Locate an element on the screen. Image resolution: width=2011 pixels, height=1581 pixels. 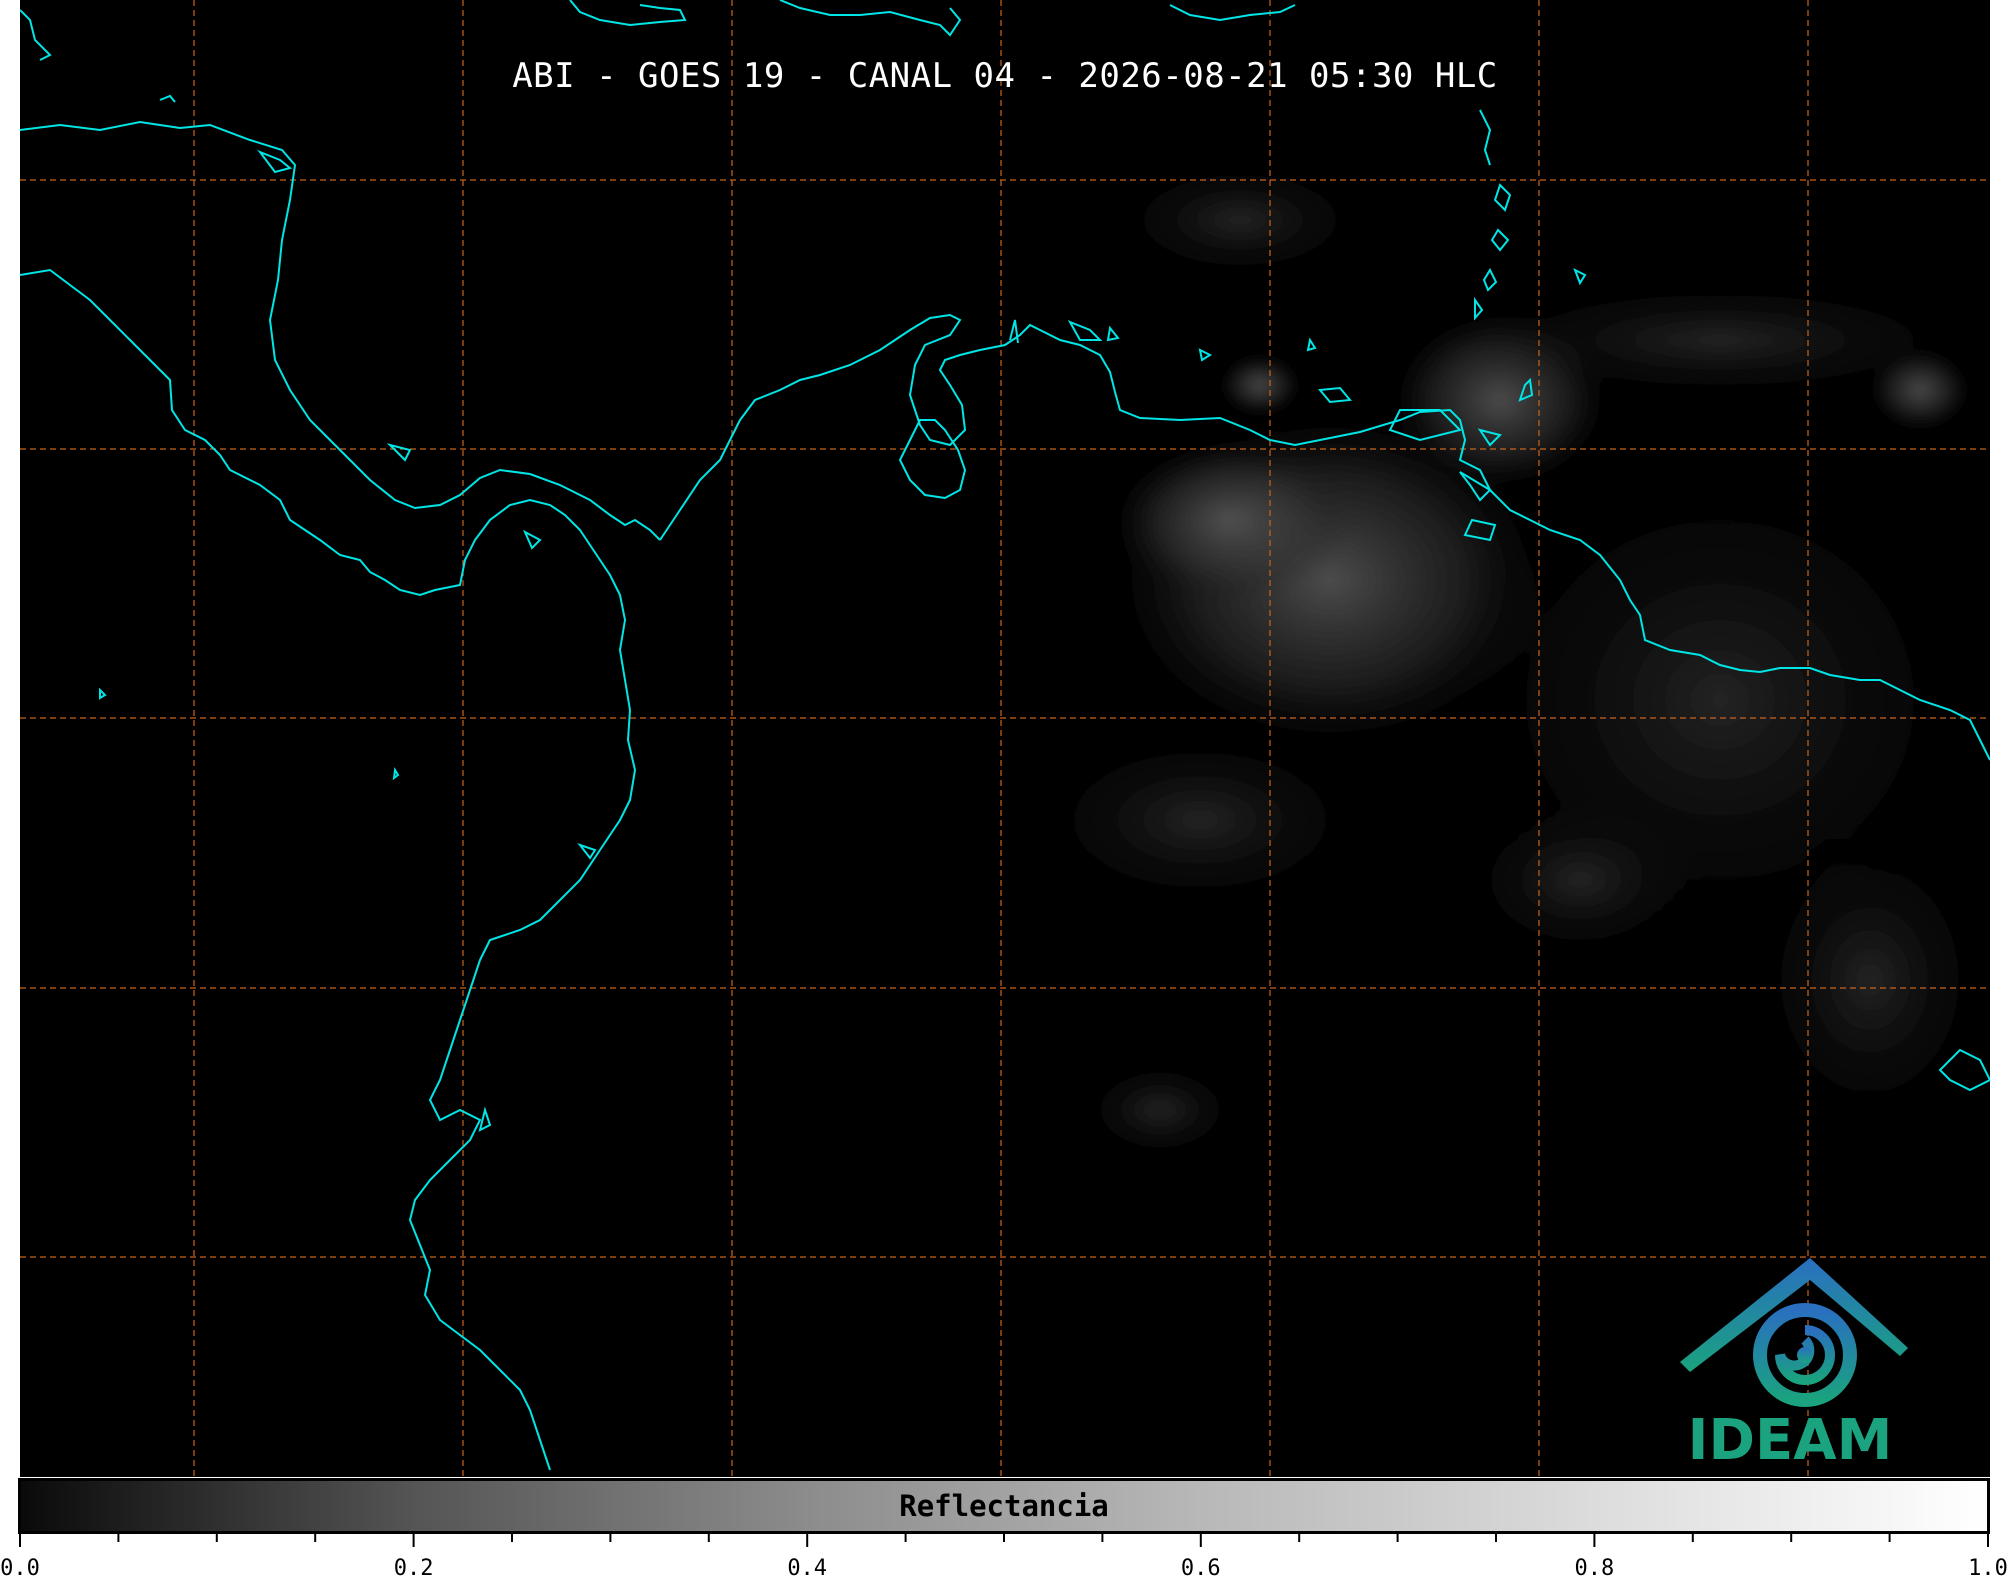
colorbar-label: Reflectancia is located at coordinates (1004, 1506).